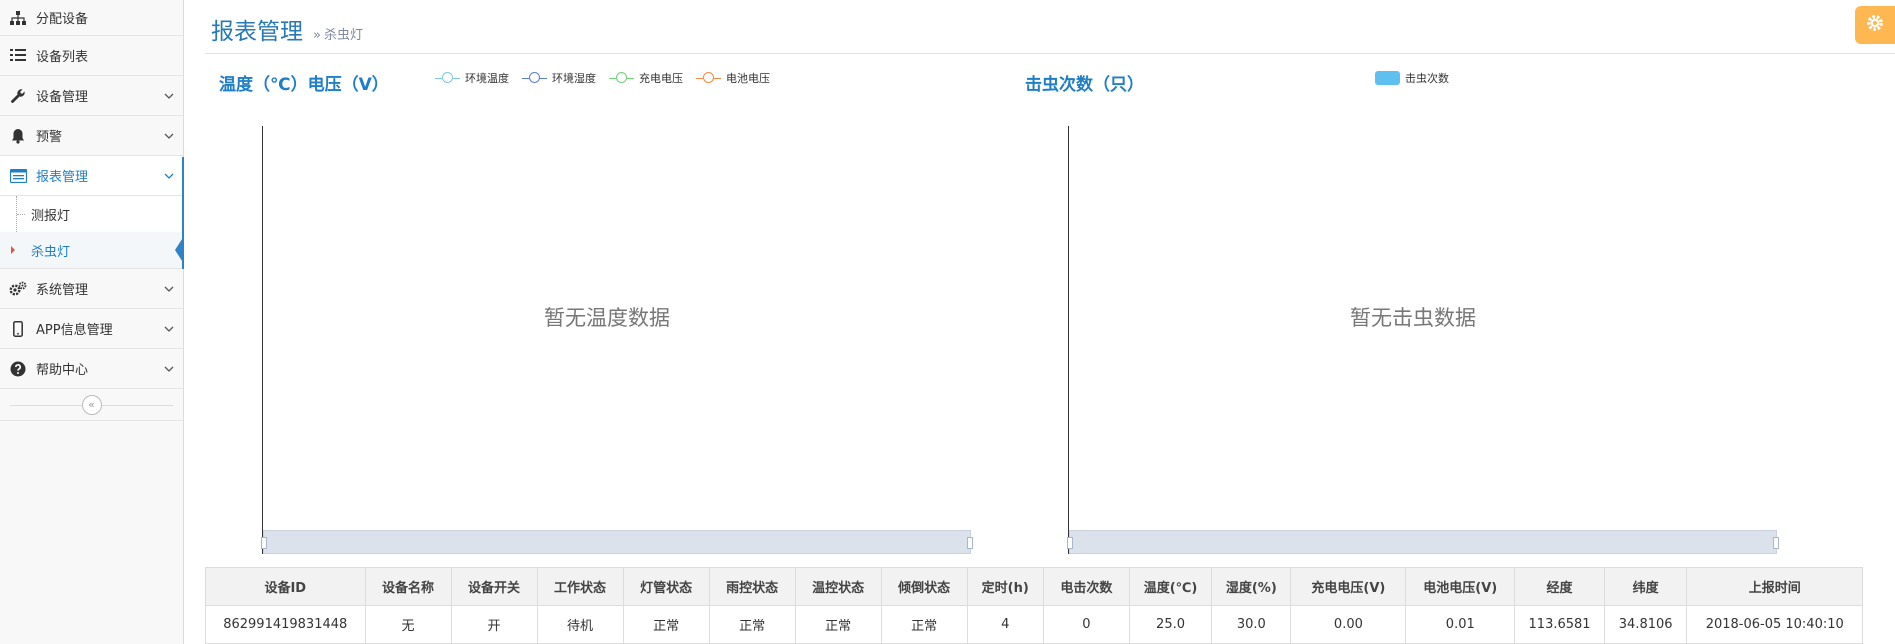 This screenshot has width=1895, height=644. Describe the element at coordinates (1774, 586) in the screenshot. I see `column-header-report-time: 上报时间` at that location.